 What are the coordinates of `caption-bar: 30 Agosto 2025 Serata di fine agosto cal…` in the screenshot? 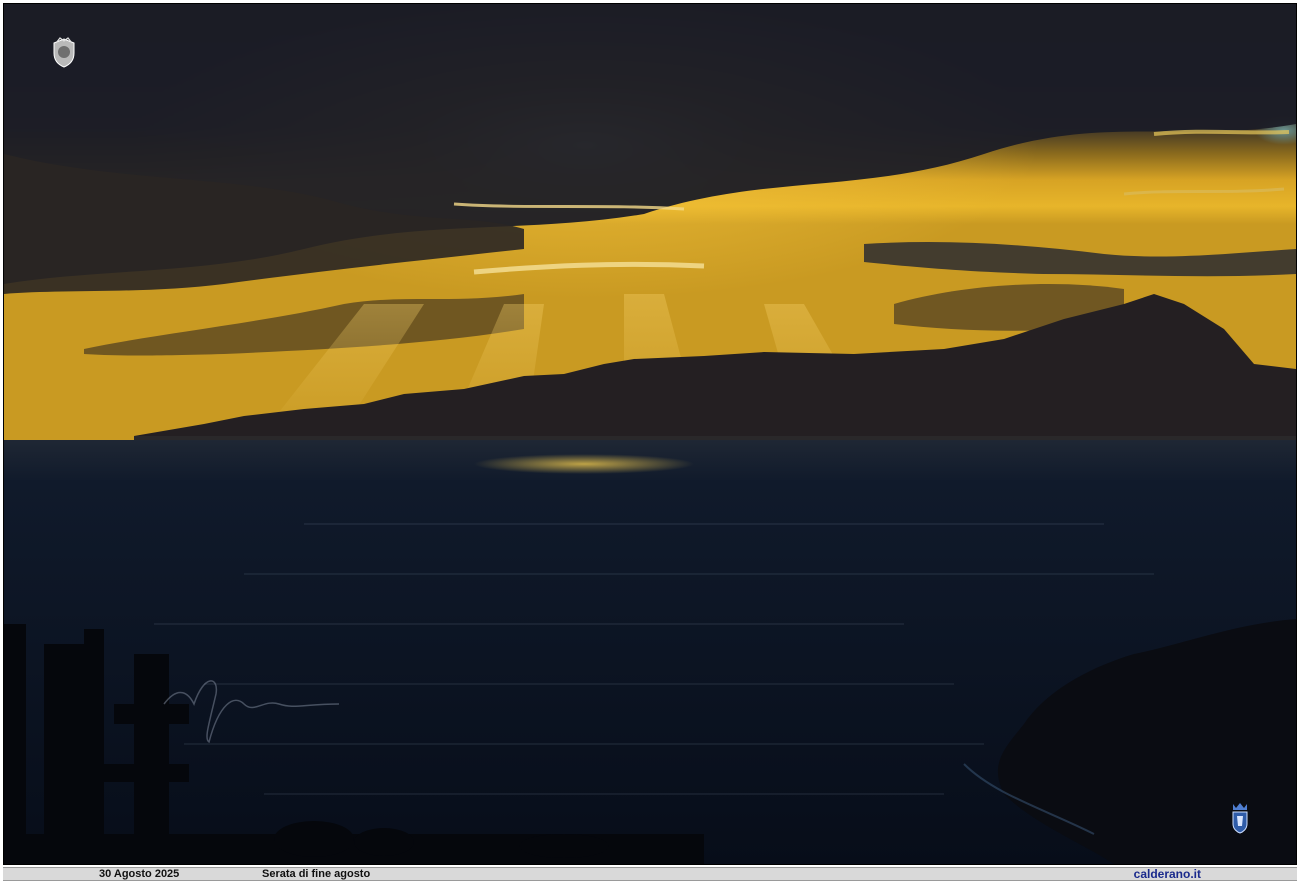 It's located at (650, 874).